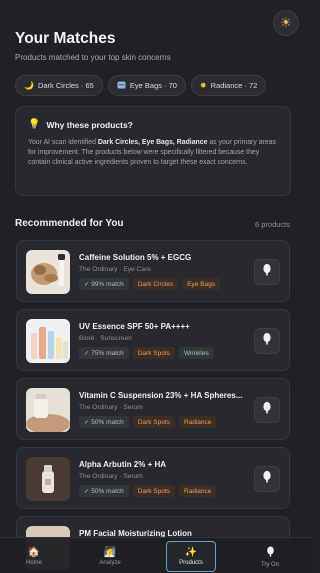 This screenshot has height=573, width=320. I want to click on product-name: Caffeine Solution 5% + EGCG, so click(135, 257).